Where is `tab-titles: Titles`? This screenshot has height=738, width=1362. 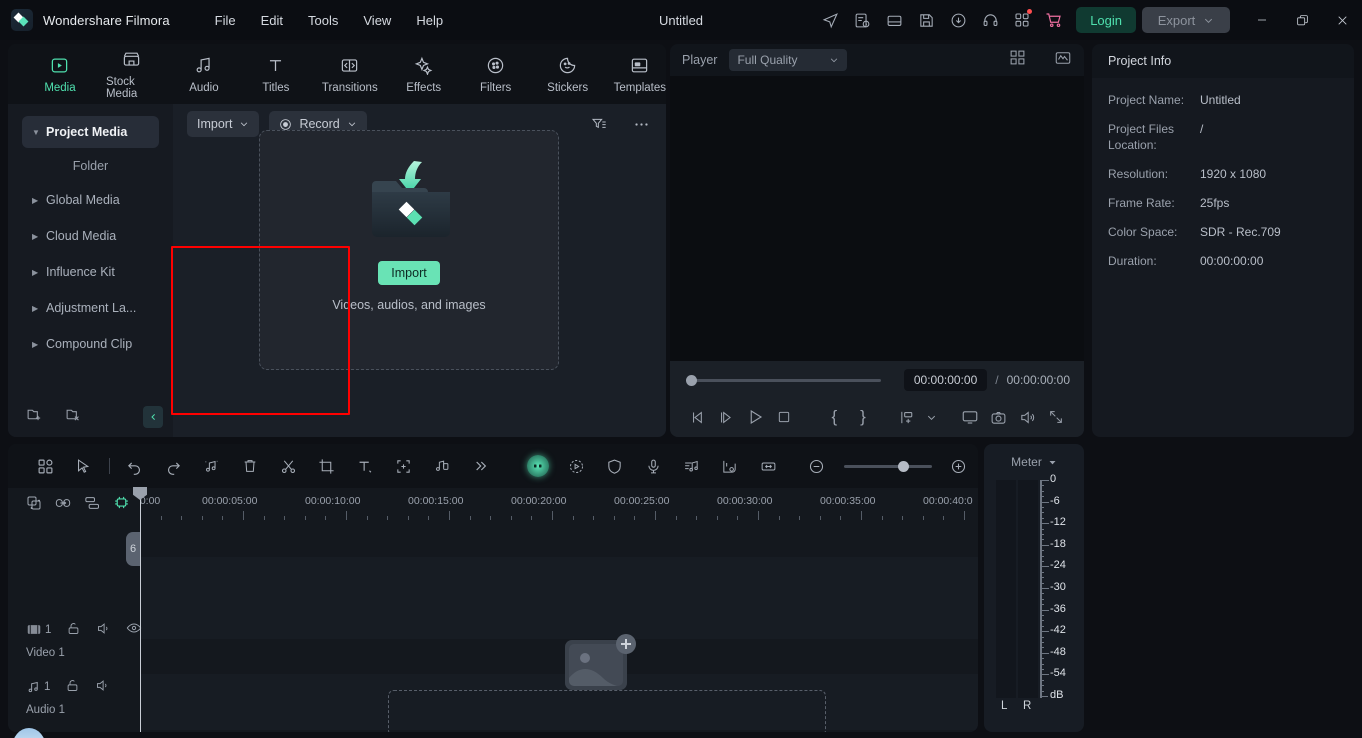
tab-titles: Titles is located at coordinates (276, 74).